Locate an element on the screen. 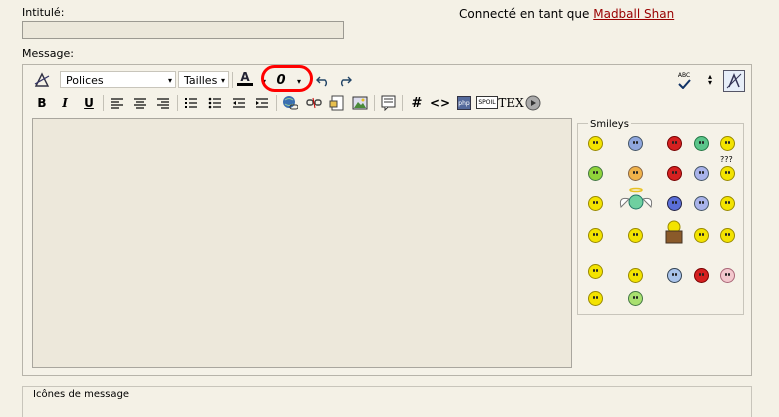  spellcheck-button: ABC is located at coordinates (684, 80).